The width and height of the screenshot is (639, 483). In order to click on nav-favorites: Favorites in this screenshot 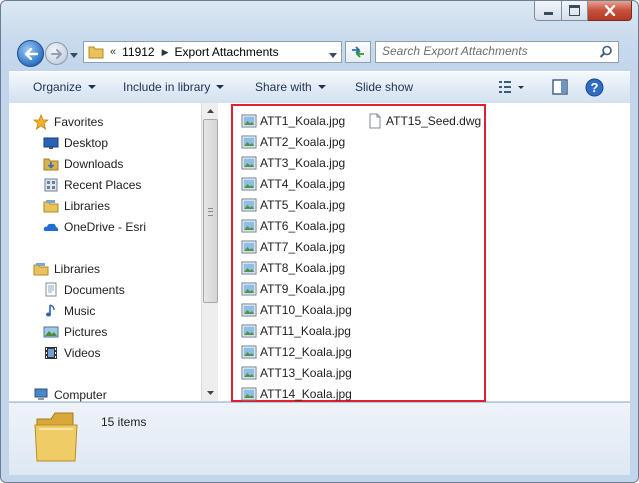, I will do `click(68, 122)`.